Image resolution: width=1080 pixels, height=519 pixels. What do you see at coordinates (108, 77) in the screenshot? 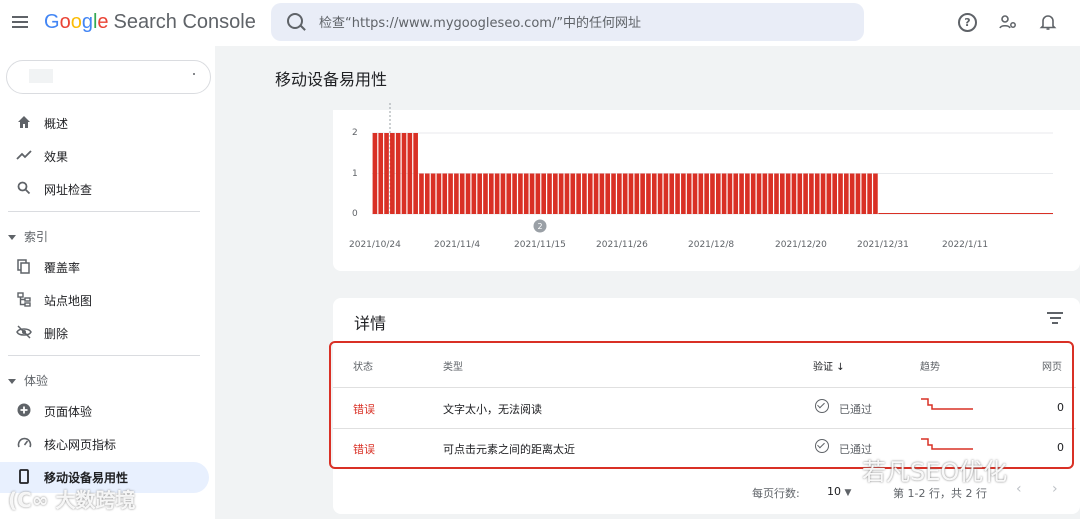
I see `property-selector` at bounding box center [108, 77].